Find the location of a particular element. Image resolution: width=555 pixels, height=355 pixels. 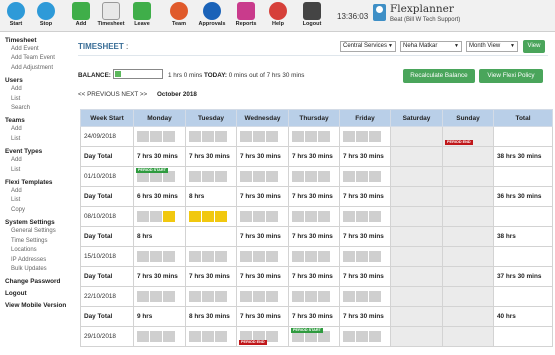

toolbar-button-stop: Stop is located at coordinates (46, 16).